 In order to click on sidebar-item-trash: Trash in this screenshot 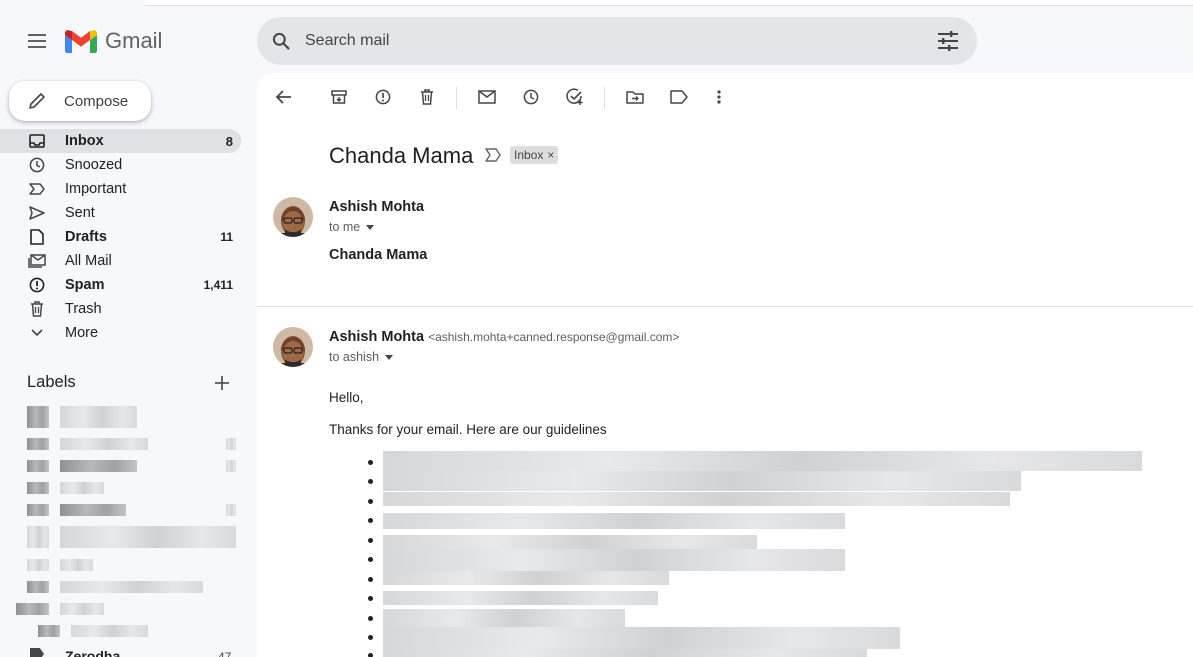, I will do `click(120, 309)`.